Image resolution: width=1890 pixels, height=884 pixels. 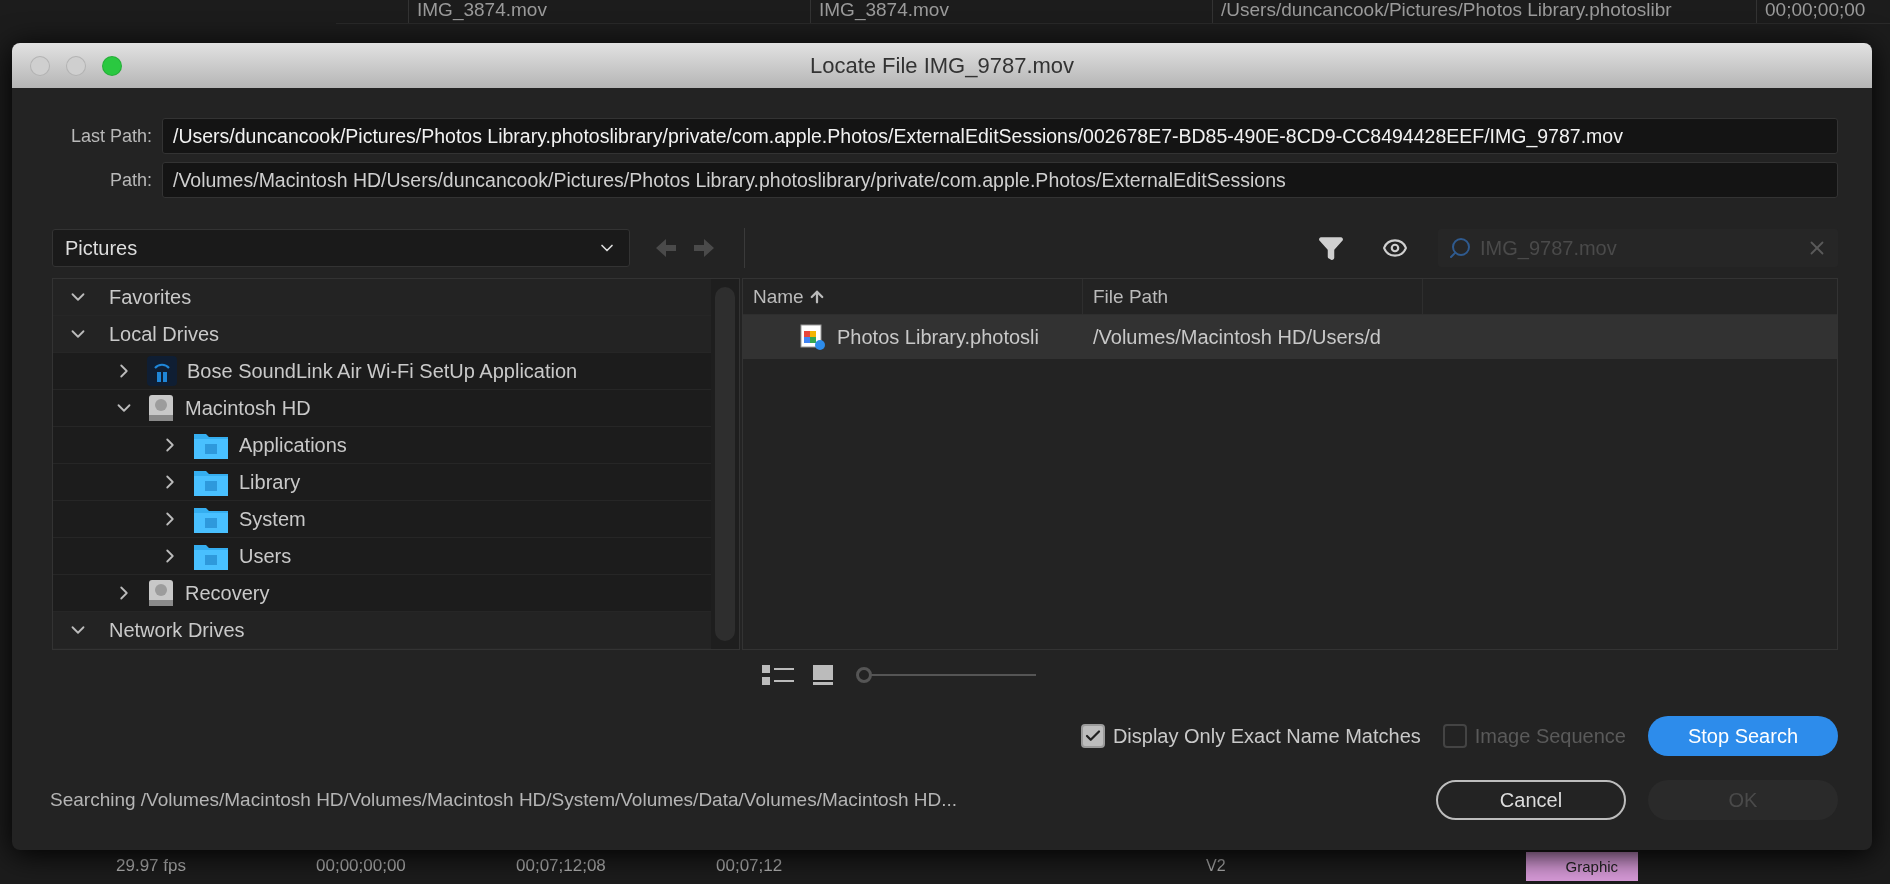 What do you see at coordinates (1092, 736) in the screenshot?
I see `checkbox` at bounding box center [1092, 736].